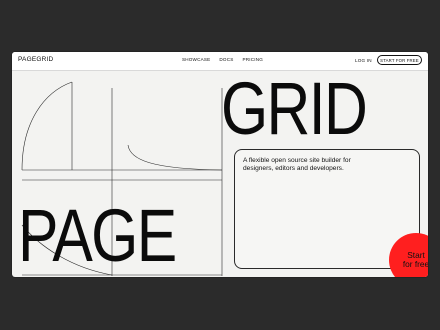  What do you see at coordinates (97, 235) in the screenshot?
I see `headline-page: PAGE` at bounding box center [97, 235].